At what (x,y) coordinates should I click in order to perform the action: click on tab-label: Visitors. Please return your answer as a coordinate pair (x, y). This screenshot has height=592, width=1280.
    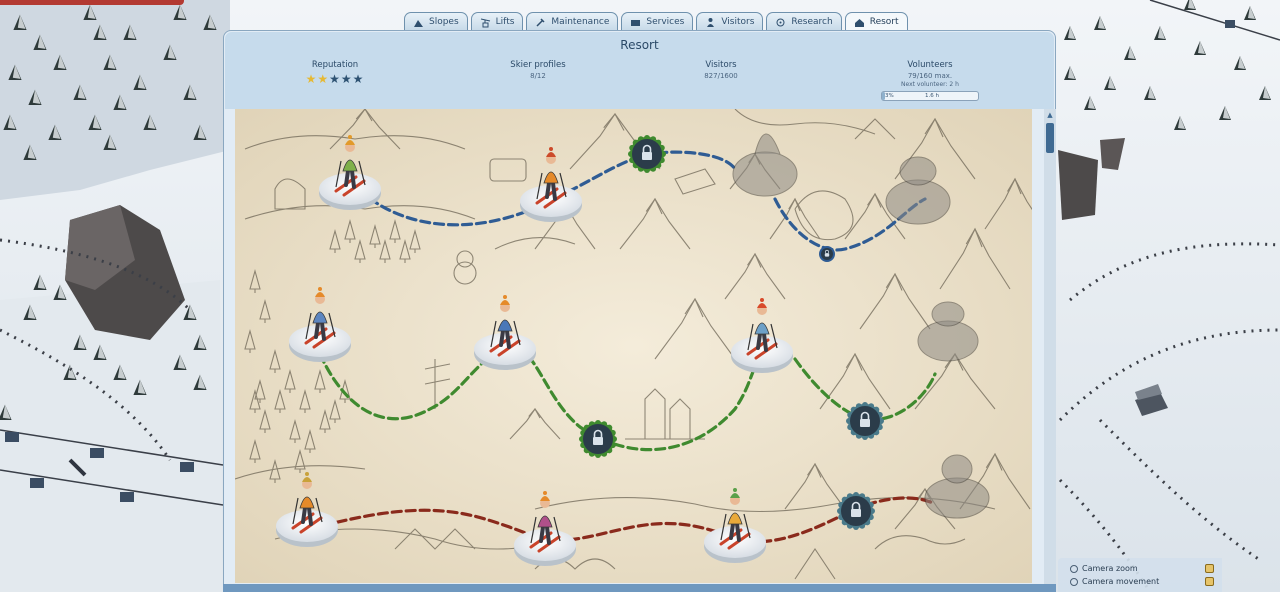
    Looking at the image, I should click on (738, 22).